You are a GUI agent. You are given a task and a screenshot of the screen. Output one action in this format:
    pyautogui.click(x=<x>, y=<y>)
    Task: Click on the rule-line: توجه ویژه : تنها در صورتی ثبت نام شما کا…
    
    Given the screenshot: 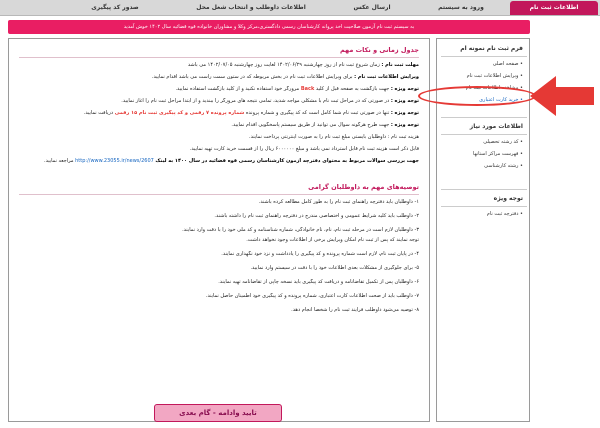 What is the action you would take?
    pyautogui.click(x=251, y=113)
    